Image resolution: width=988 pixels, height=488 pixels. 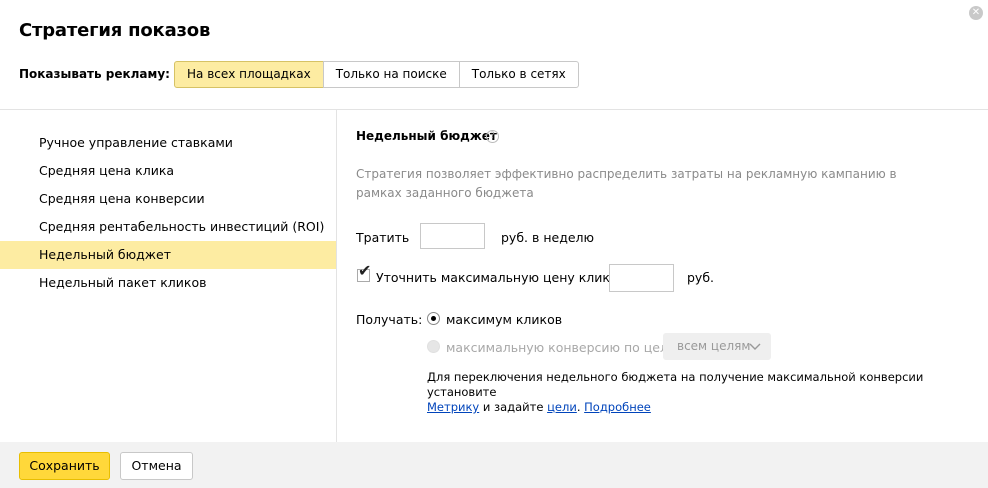 What do you see at coordinates (168, 255) in the screenshot?
I see `strategy-item-weekly-budget: Недельный бюджет` at bounding box center [168, 255].